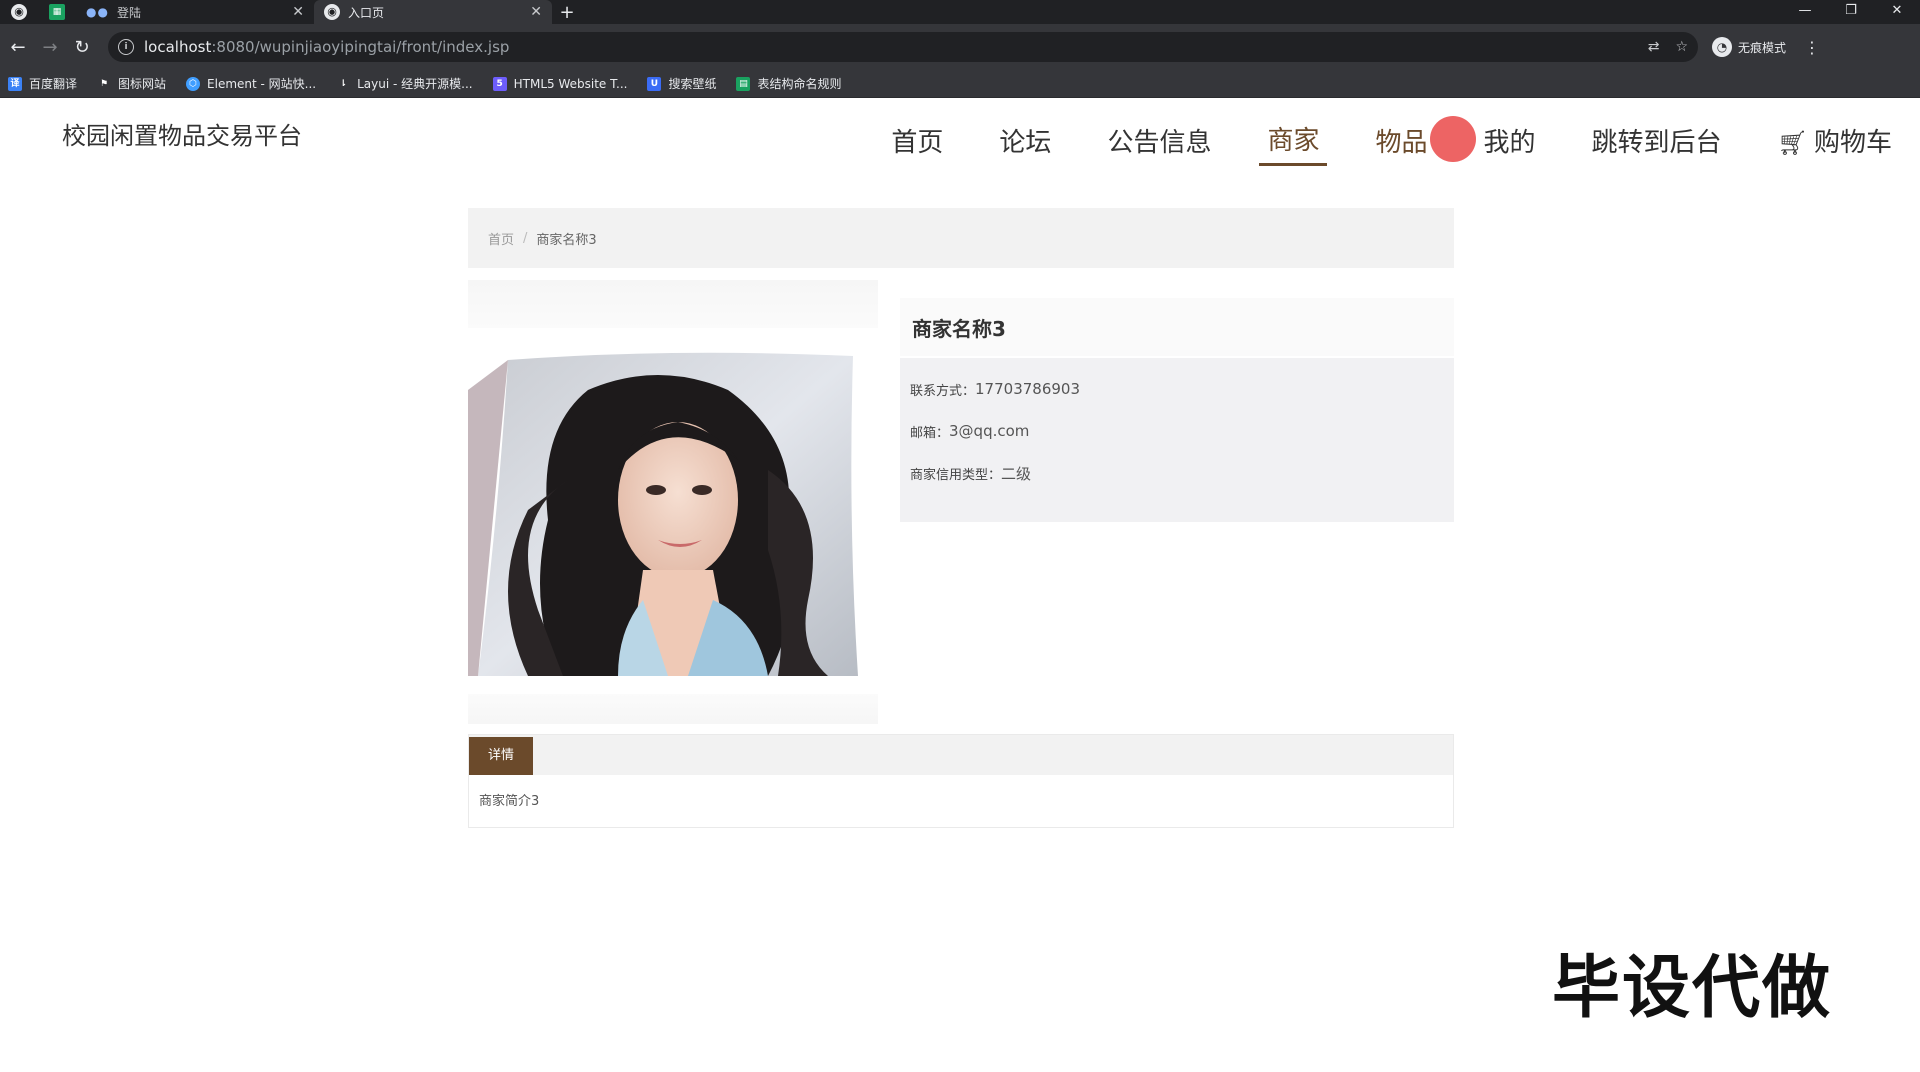 The width and height of the screenshot is (1920, 1072). What do you see at coordinates (961, 781) in the screenshot?
I see `detail-panel: 详情 商家简介3` at bounding box center [961, 781].